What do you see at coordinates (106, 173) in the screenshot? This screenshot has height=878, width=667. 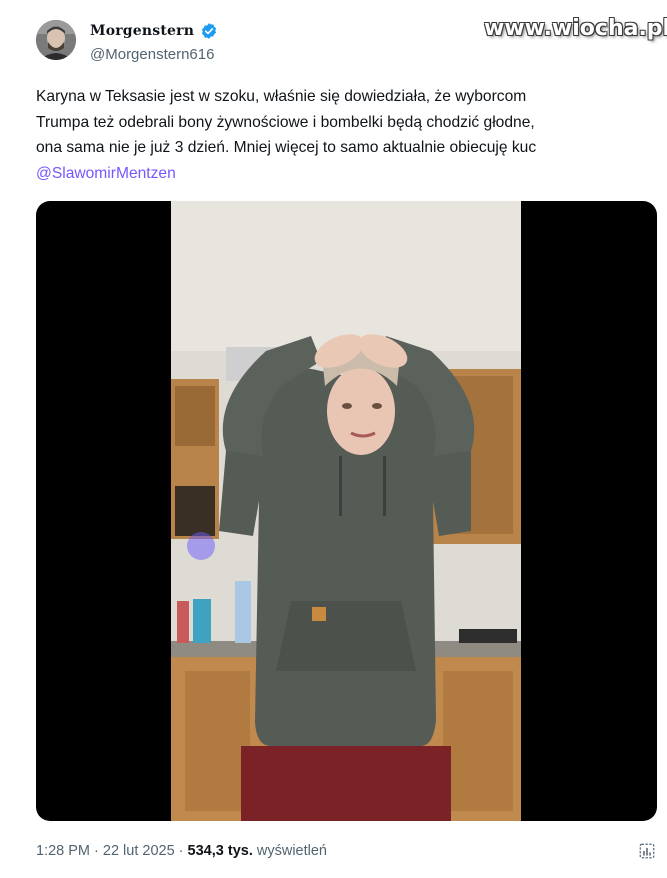 I see `mention-link: @SlawomirMentzen` at bounding box center [106, 173].